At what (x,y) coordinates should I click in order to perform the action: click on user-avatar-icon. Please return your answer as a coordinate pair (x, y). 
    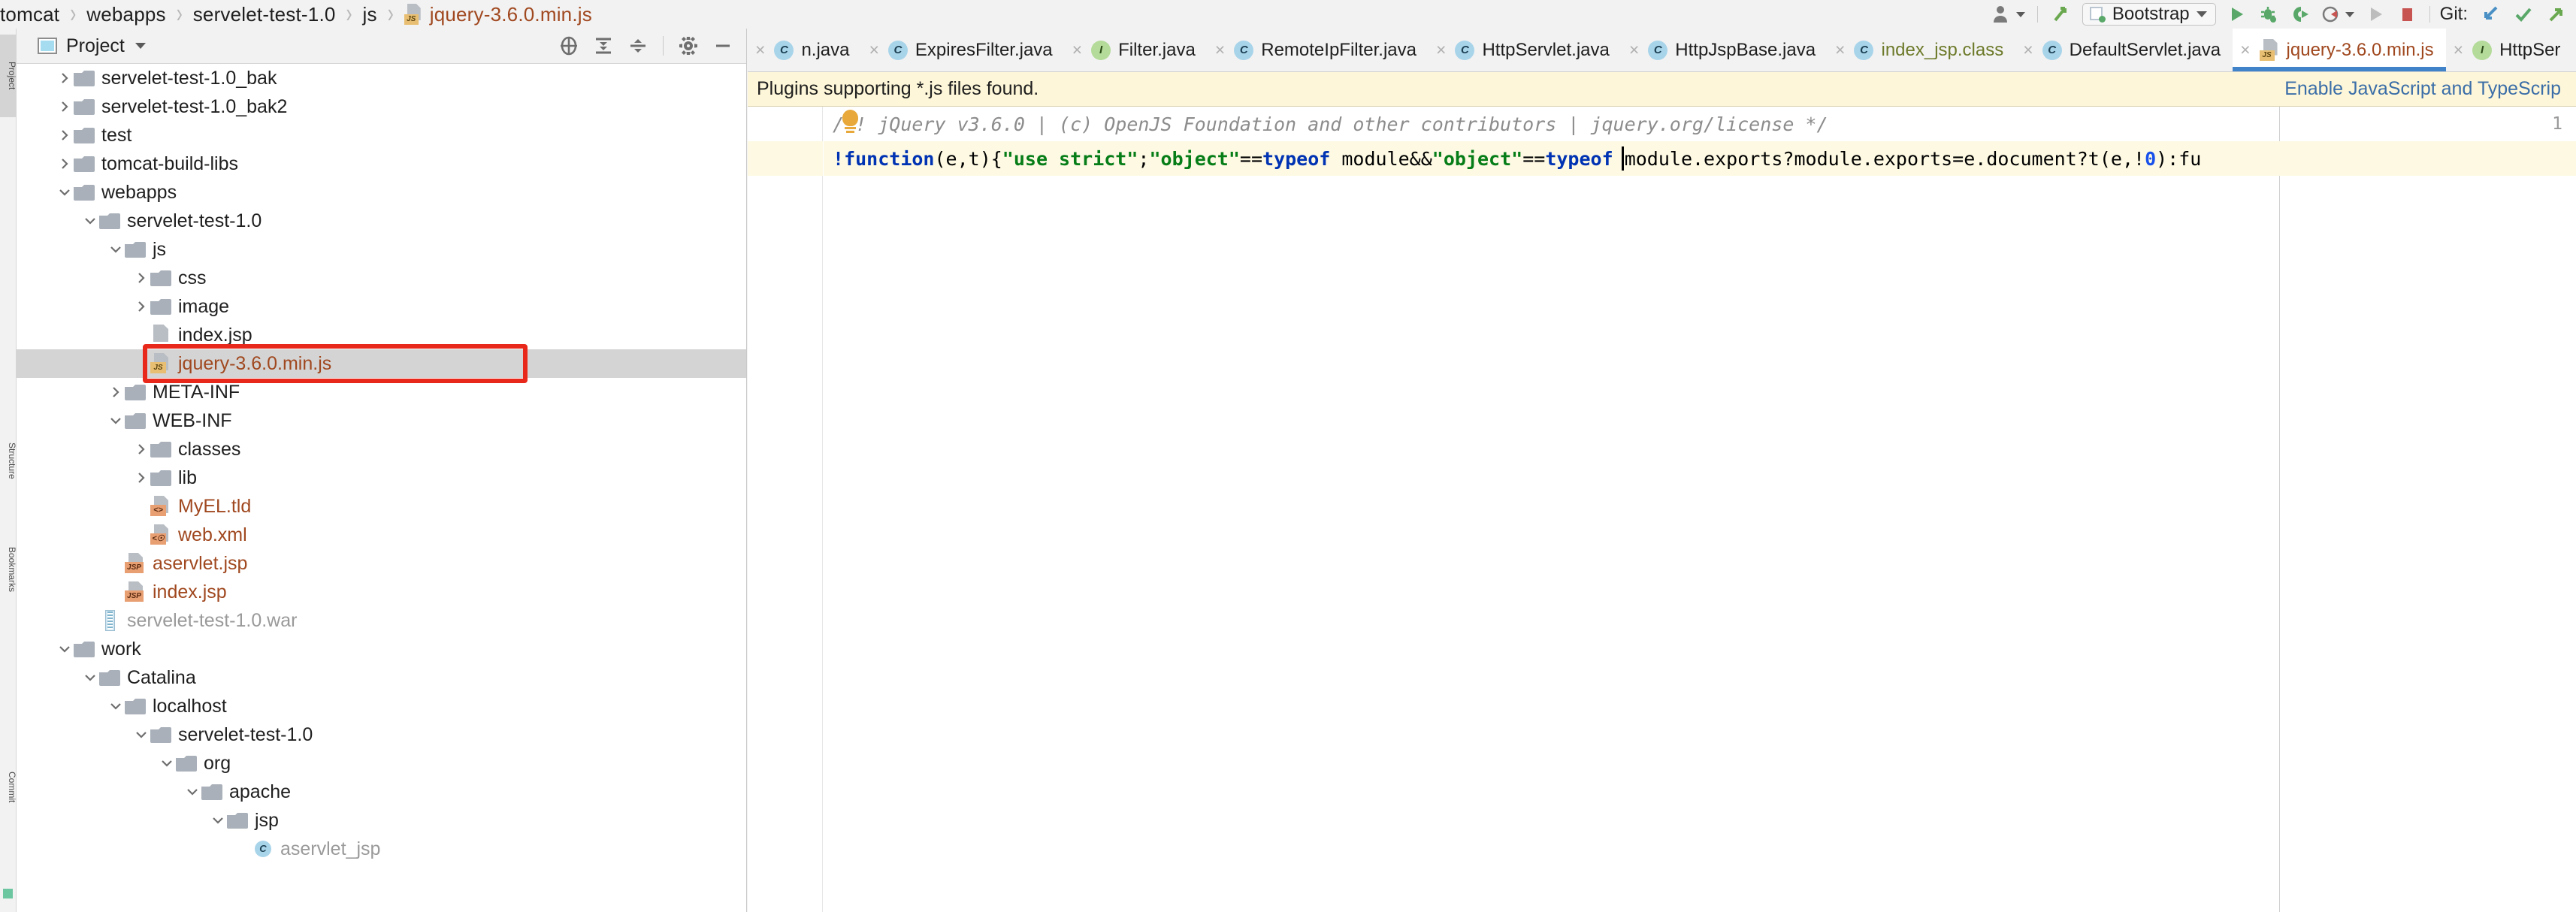
    Looking at the image, I should click on (2008, 14).